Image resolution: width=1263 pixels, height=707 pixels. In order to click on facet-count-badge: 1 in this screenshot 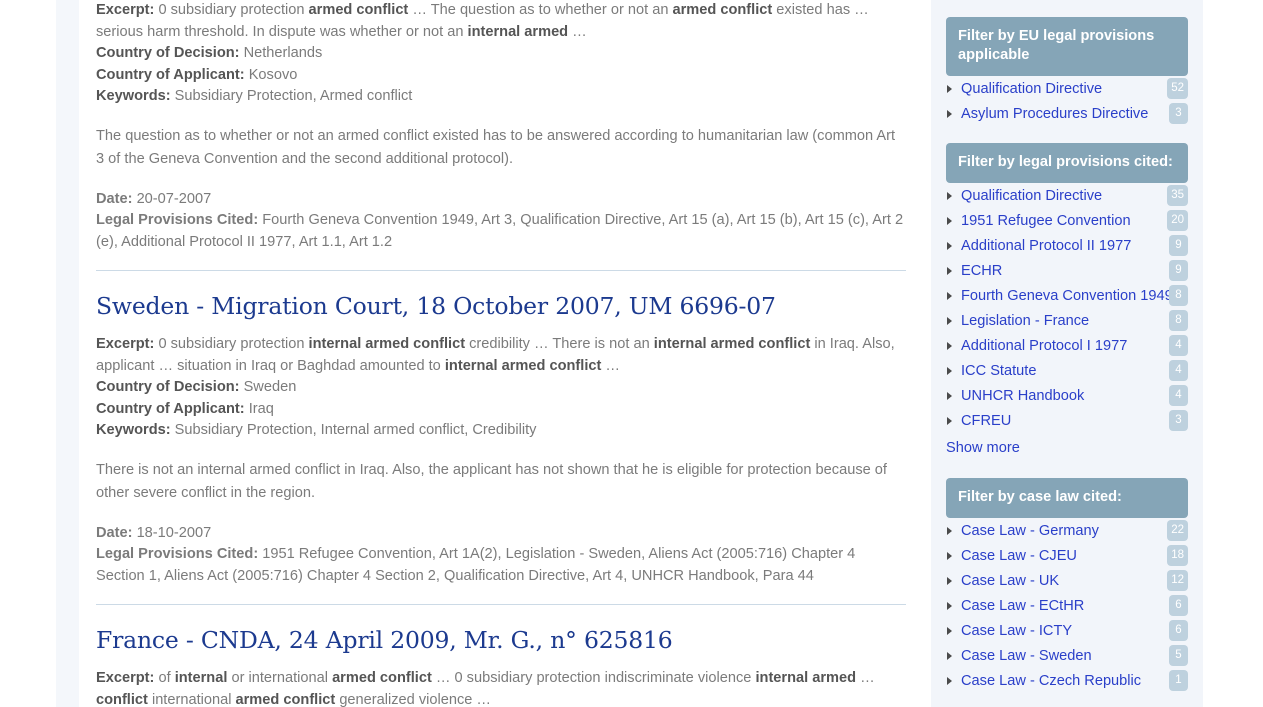, I will do `click(1178, 680)`.